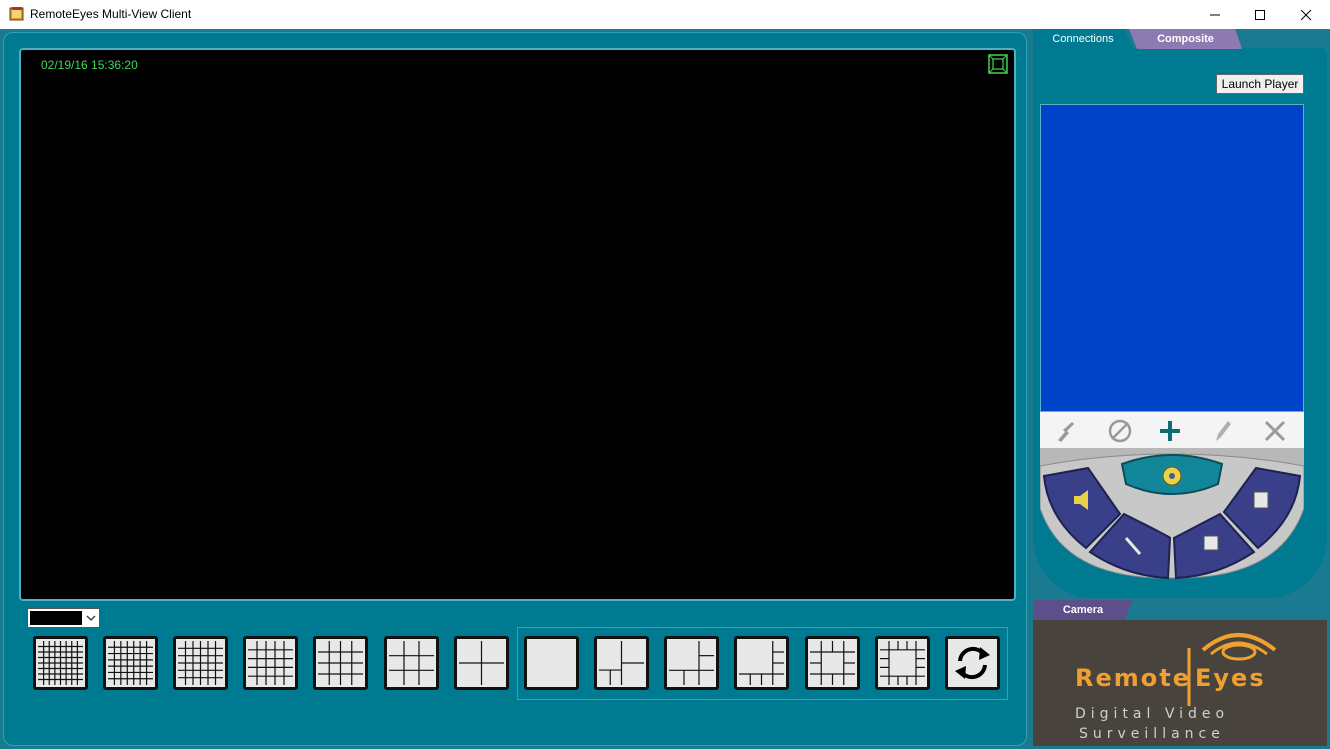 The height and width of the screenshot is (749, 1330). I want to click on layout-grid-8x8-button, so click(60, 663).